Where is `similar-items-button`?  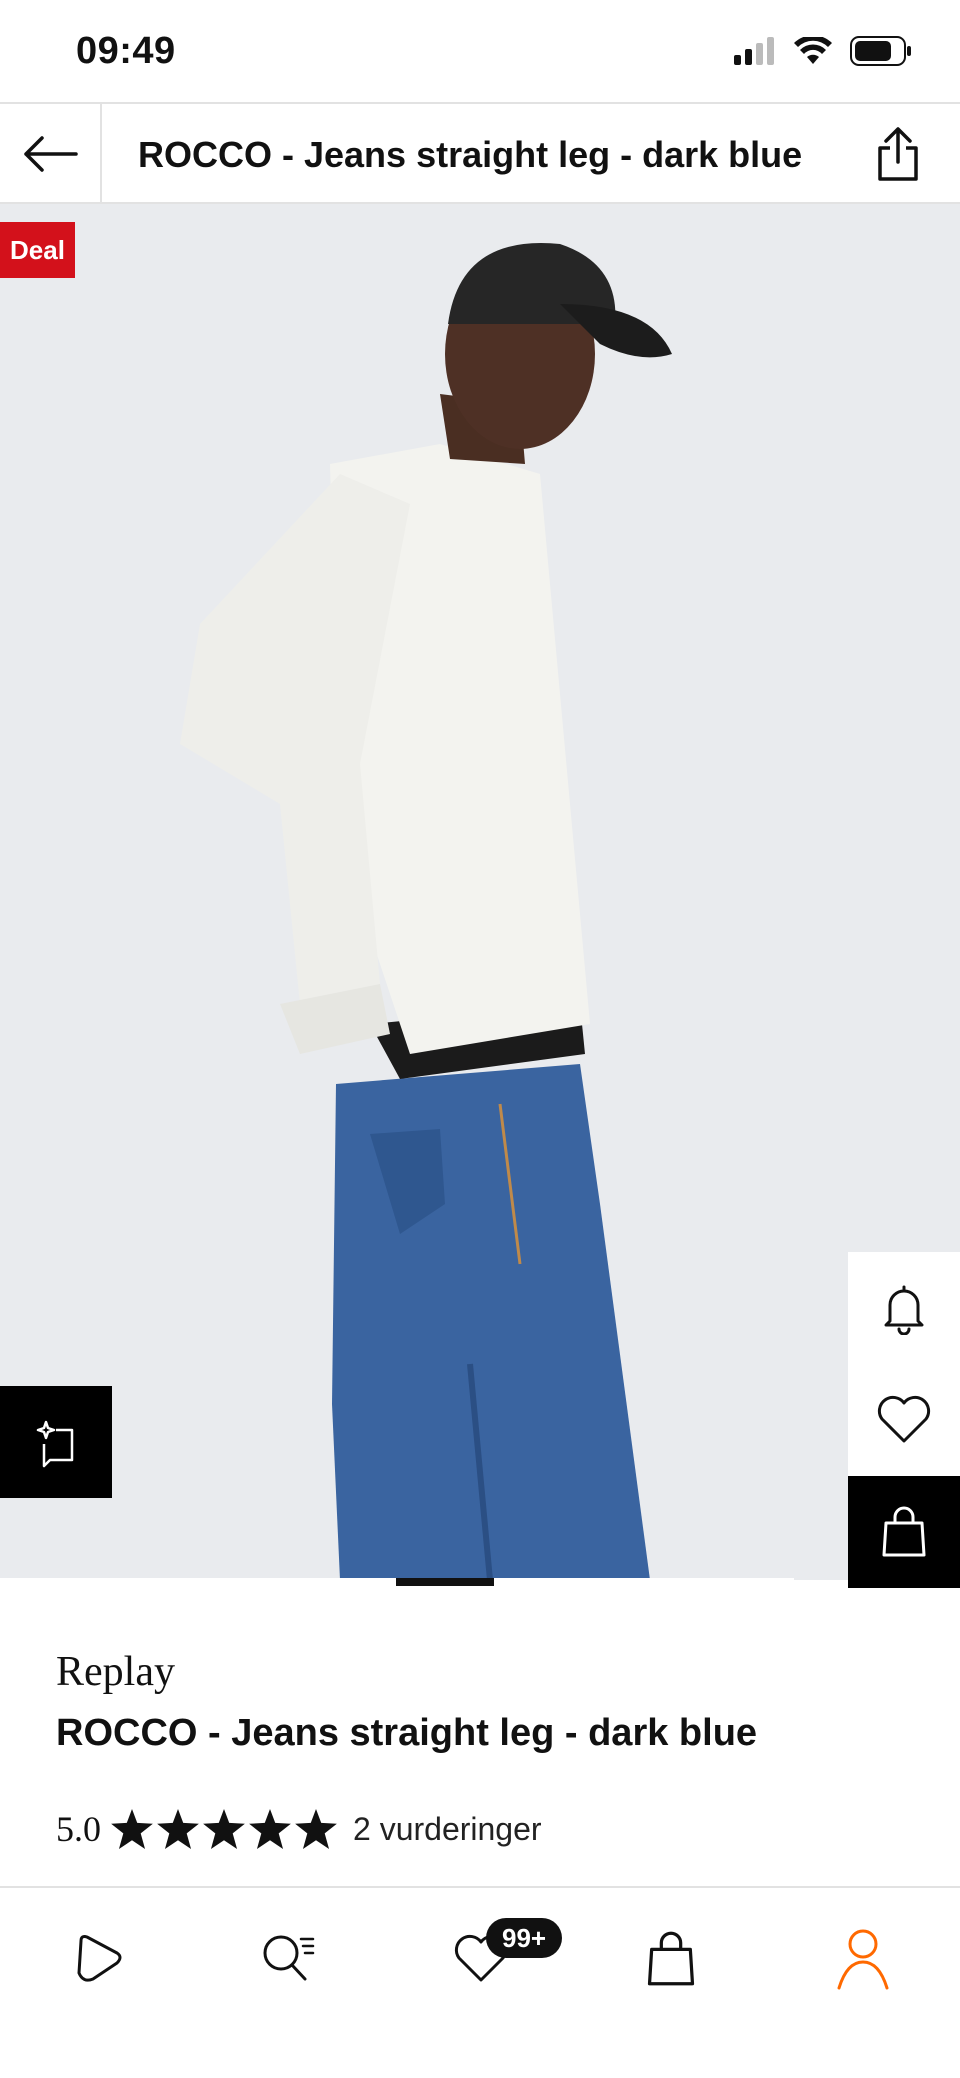 similar-items-button is located at coordinates (56, 1442).